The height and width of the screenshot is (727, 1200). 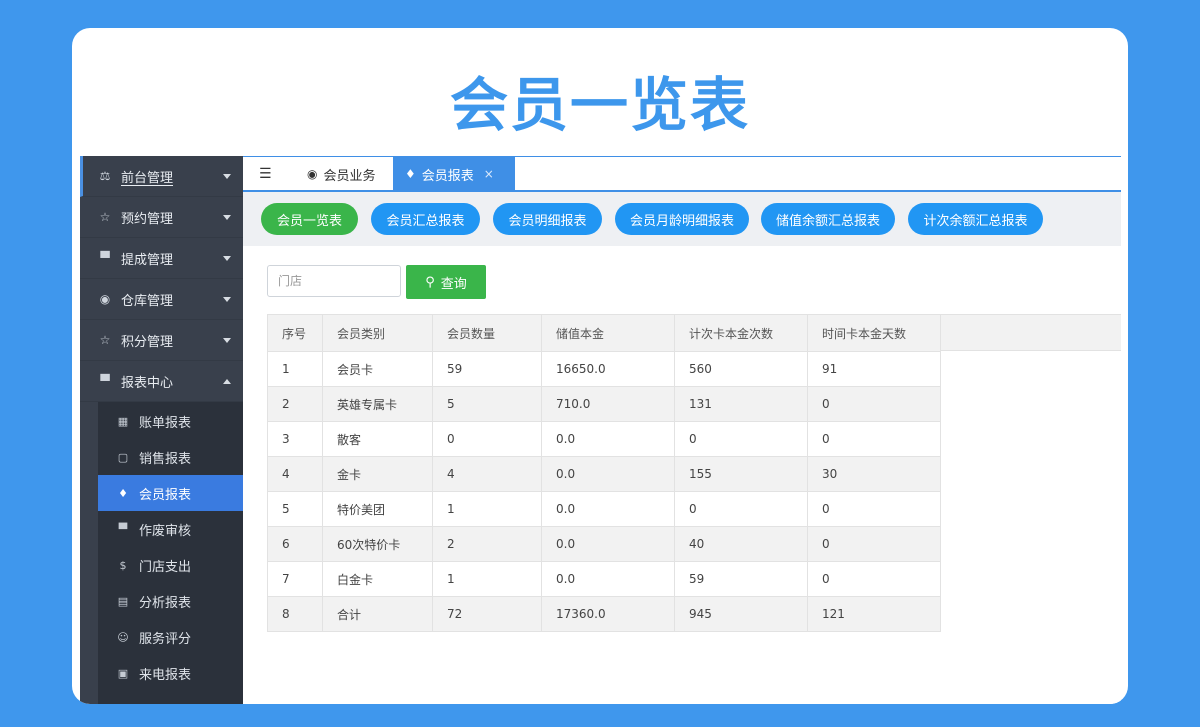 I want to click on column-header: 序号, so click(x=295, y=333).